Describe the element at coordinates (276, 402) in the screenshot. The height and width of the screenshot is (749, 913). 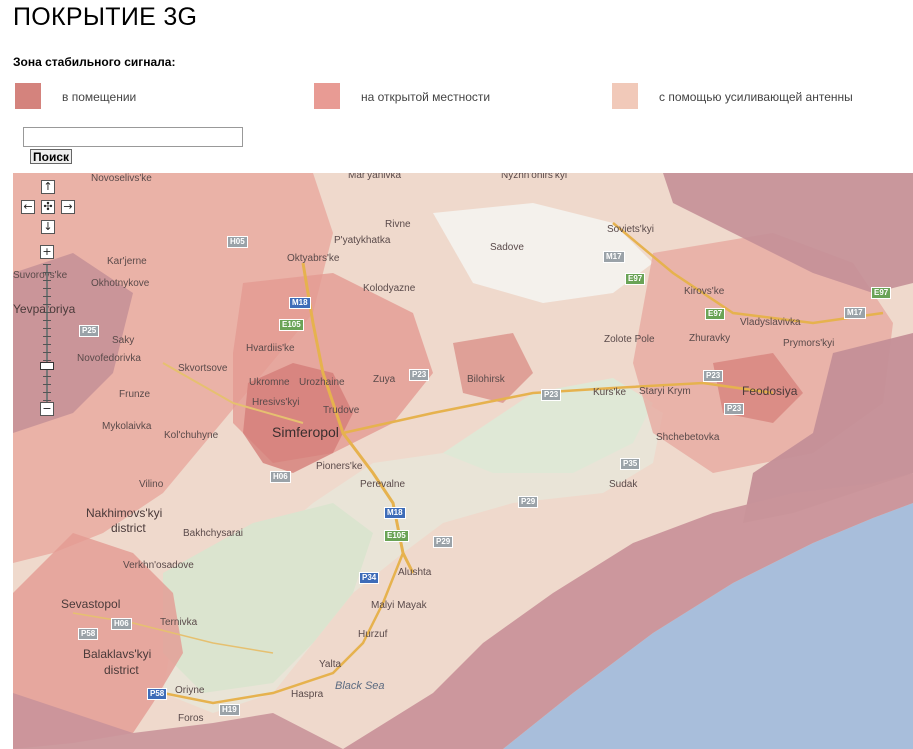
I see `place-label: Hresivs'kyi` at that location.